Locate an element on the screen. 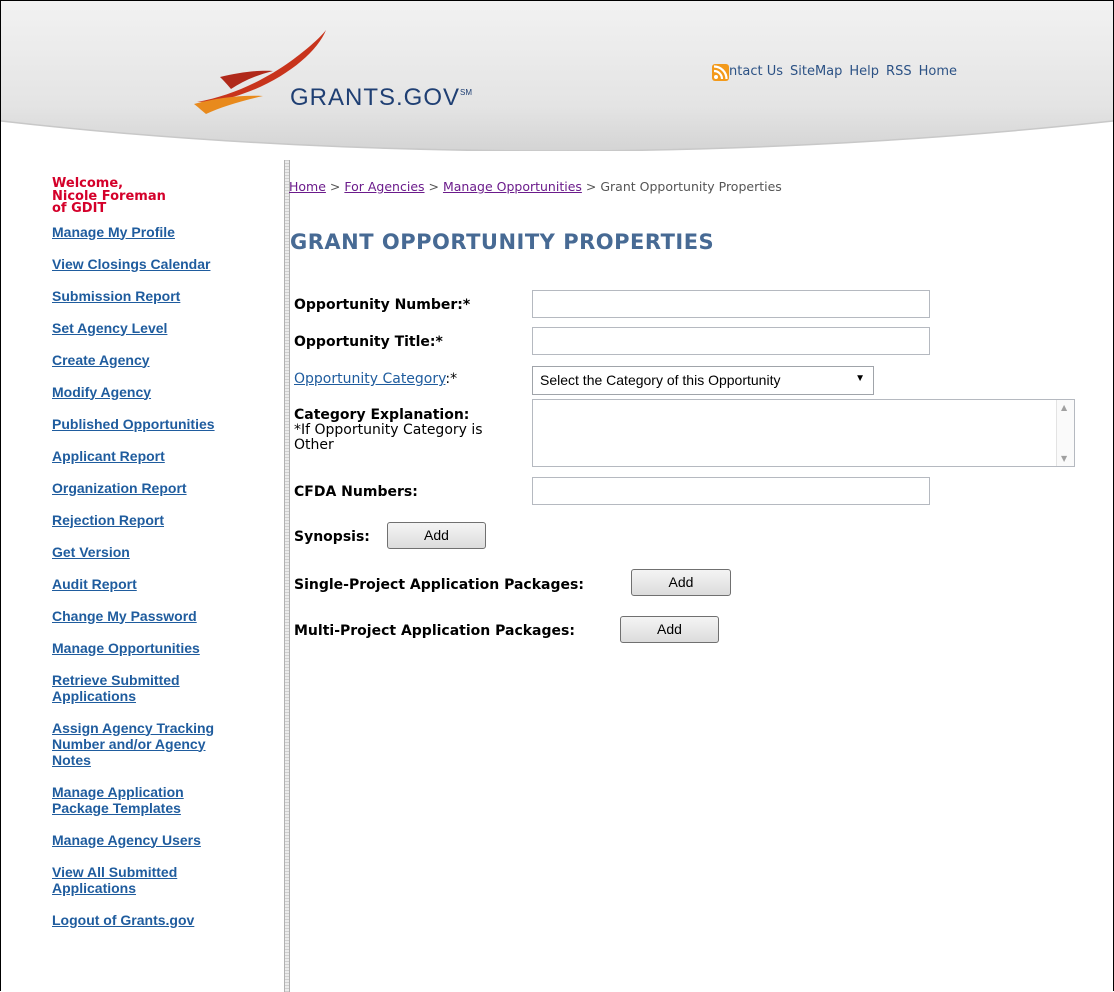  sidebar-item-published-opportunities: Published Opportunities is located at coordinates (159, 424).